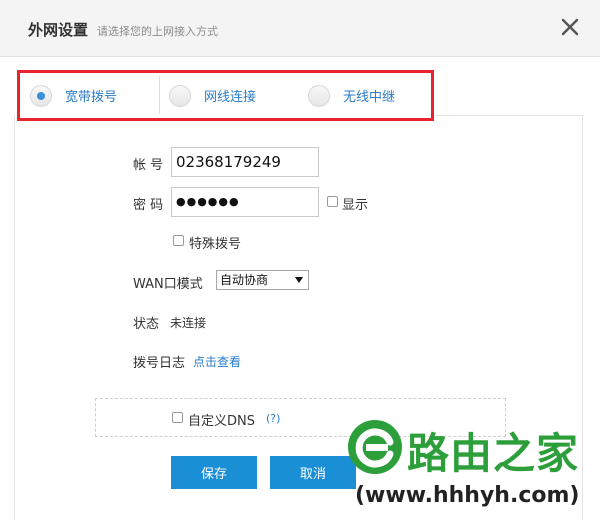  What do you see at coordinates (273, 418) in the screenshot?
I see `help-link: (?)` at bounding box center [273, 418].